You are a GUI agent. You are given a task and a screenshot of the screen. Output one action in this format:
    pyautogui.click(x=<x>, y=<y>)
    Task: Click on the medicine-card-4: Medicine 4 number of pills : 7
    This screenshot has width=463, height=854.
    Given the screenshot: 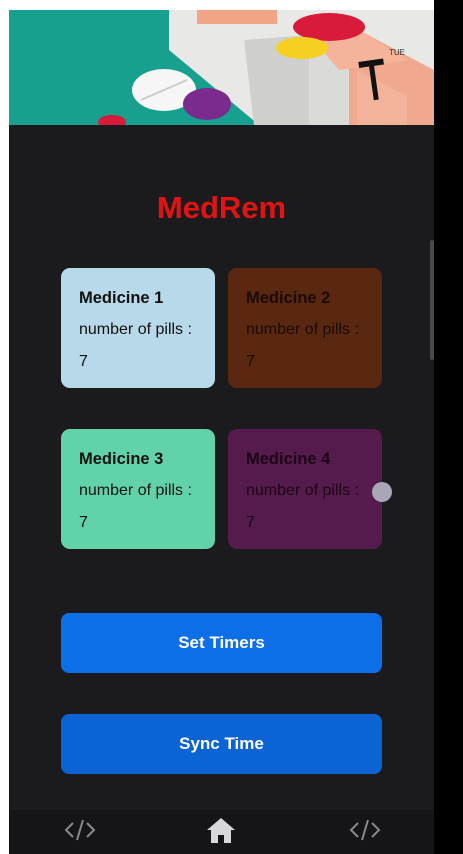 What is the action you would take?
    pyautogui.click(x=305, y=489)
    